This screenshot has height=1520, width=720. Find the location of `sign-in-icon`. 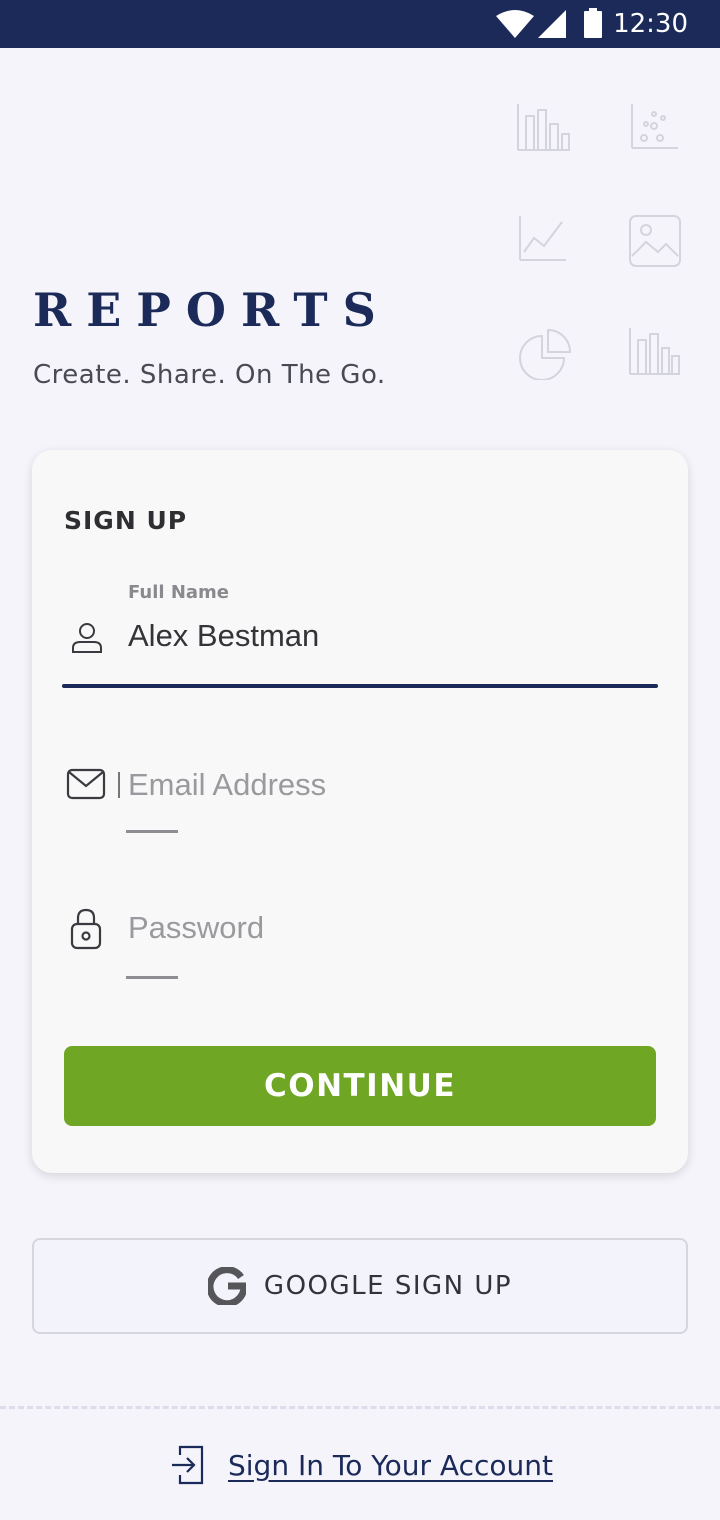

sign-in-icon is located at coordinates (188, 1465).